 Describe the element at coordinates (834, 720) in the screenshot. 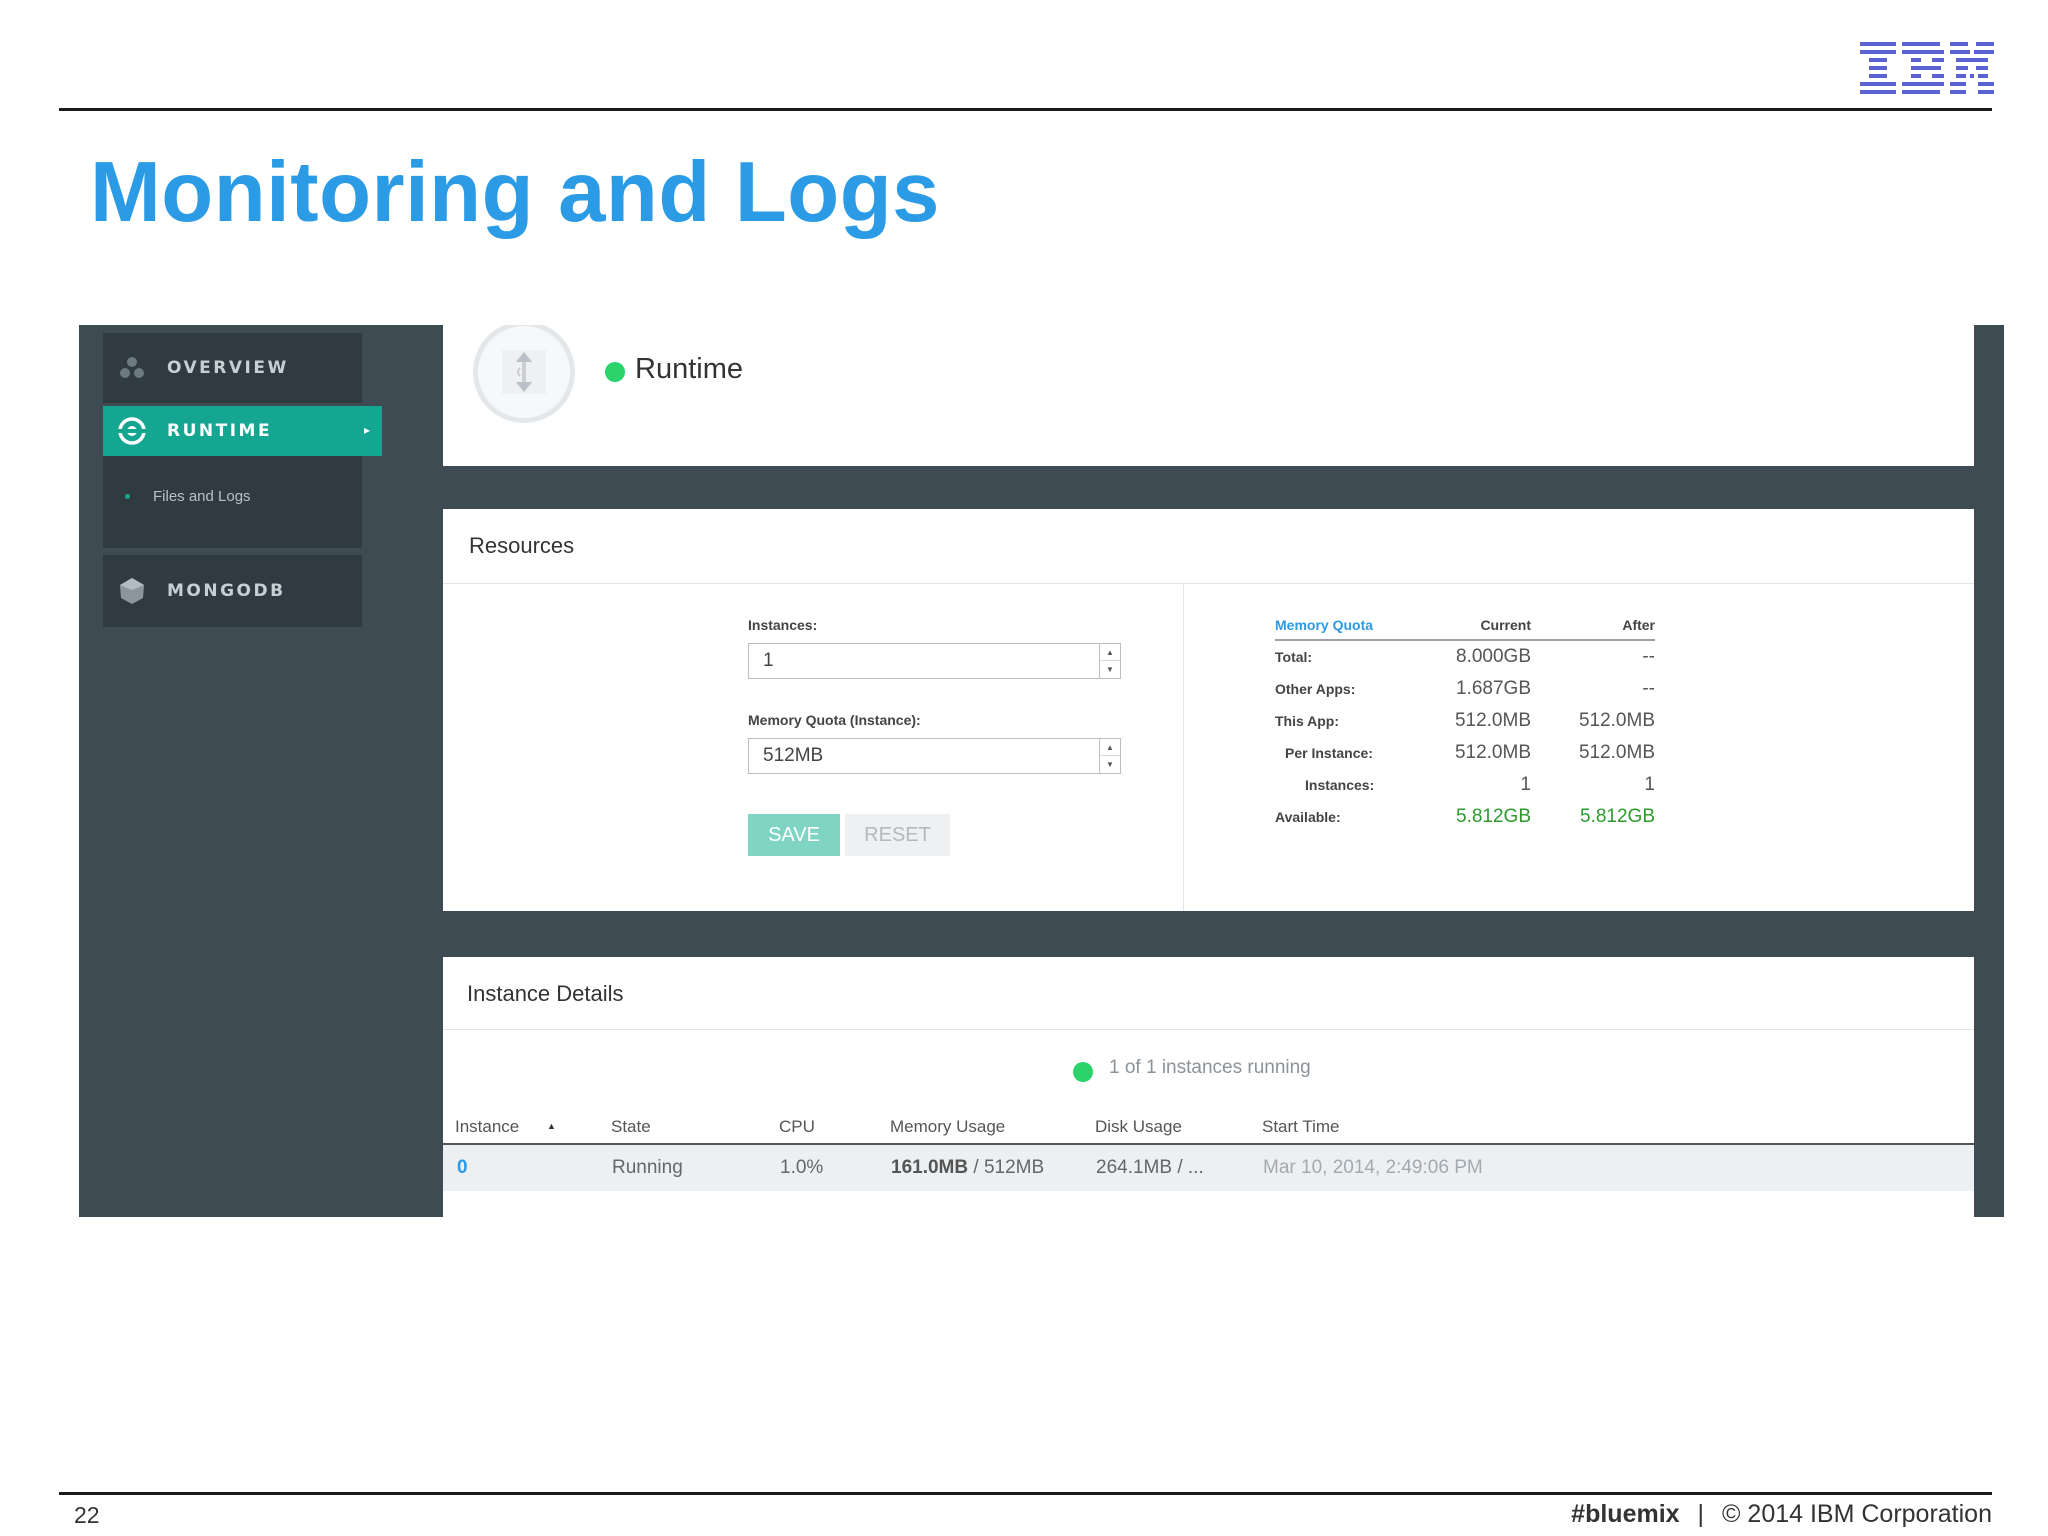

I see `memory-quota-label: Memory Quota (Instance):` at that location.